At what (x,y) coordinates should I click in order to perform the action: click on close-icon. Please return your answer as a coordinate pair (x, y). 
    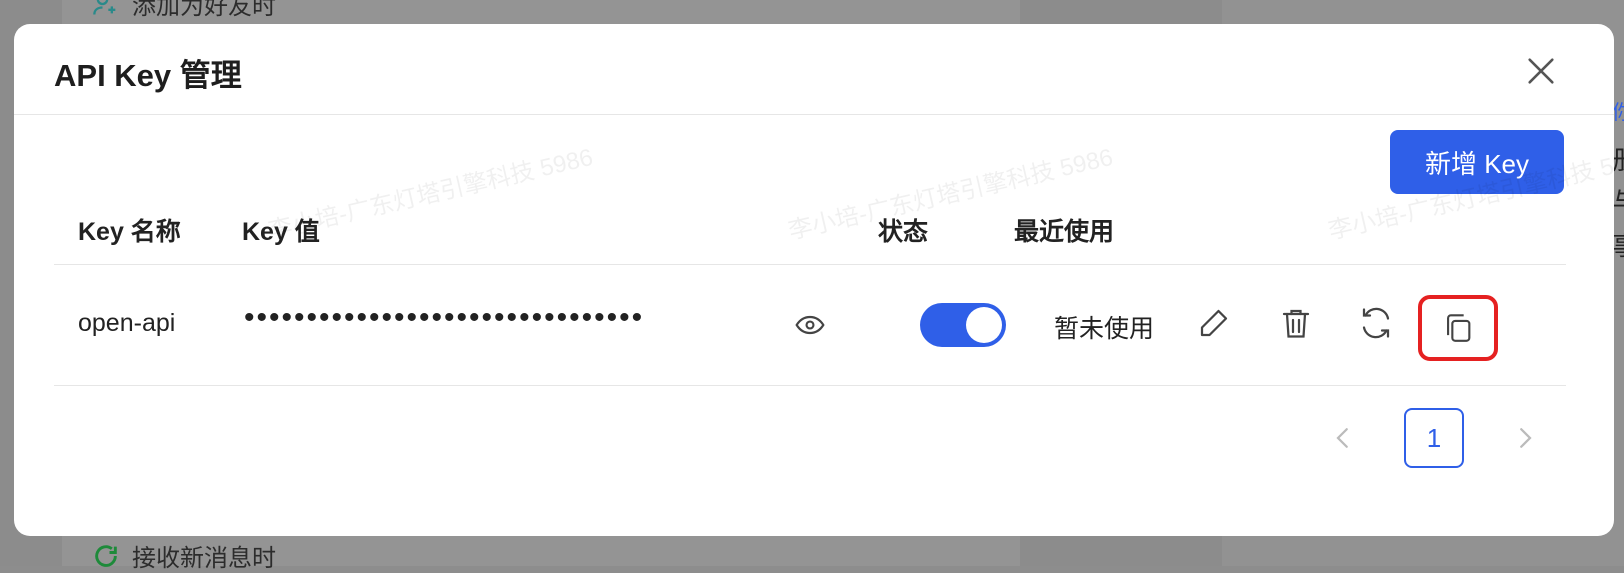
    Looking at the image, I should click on (1541, 71).